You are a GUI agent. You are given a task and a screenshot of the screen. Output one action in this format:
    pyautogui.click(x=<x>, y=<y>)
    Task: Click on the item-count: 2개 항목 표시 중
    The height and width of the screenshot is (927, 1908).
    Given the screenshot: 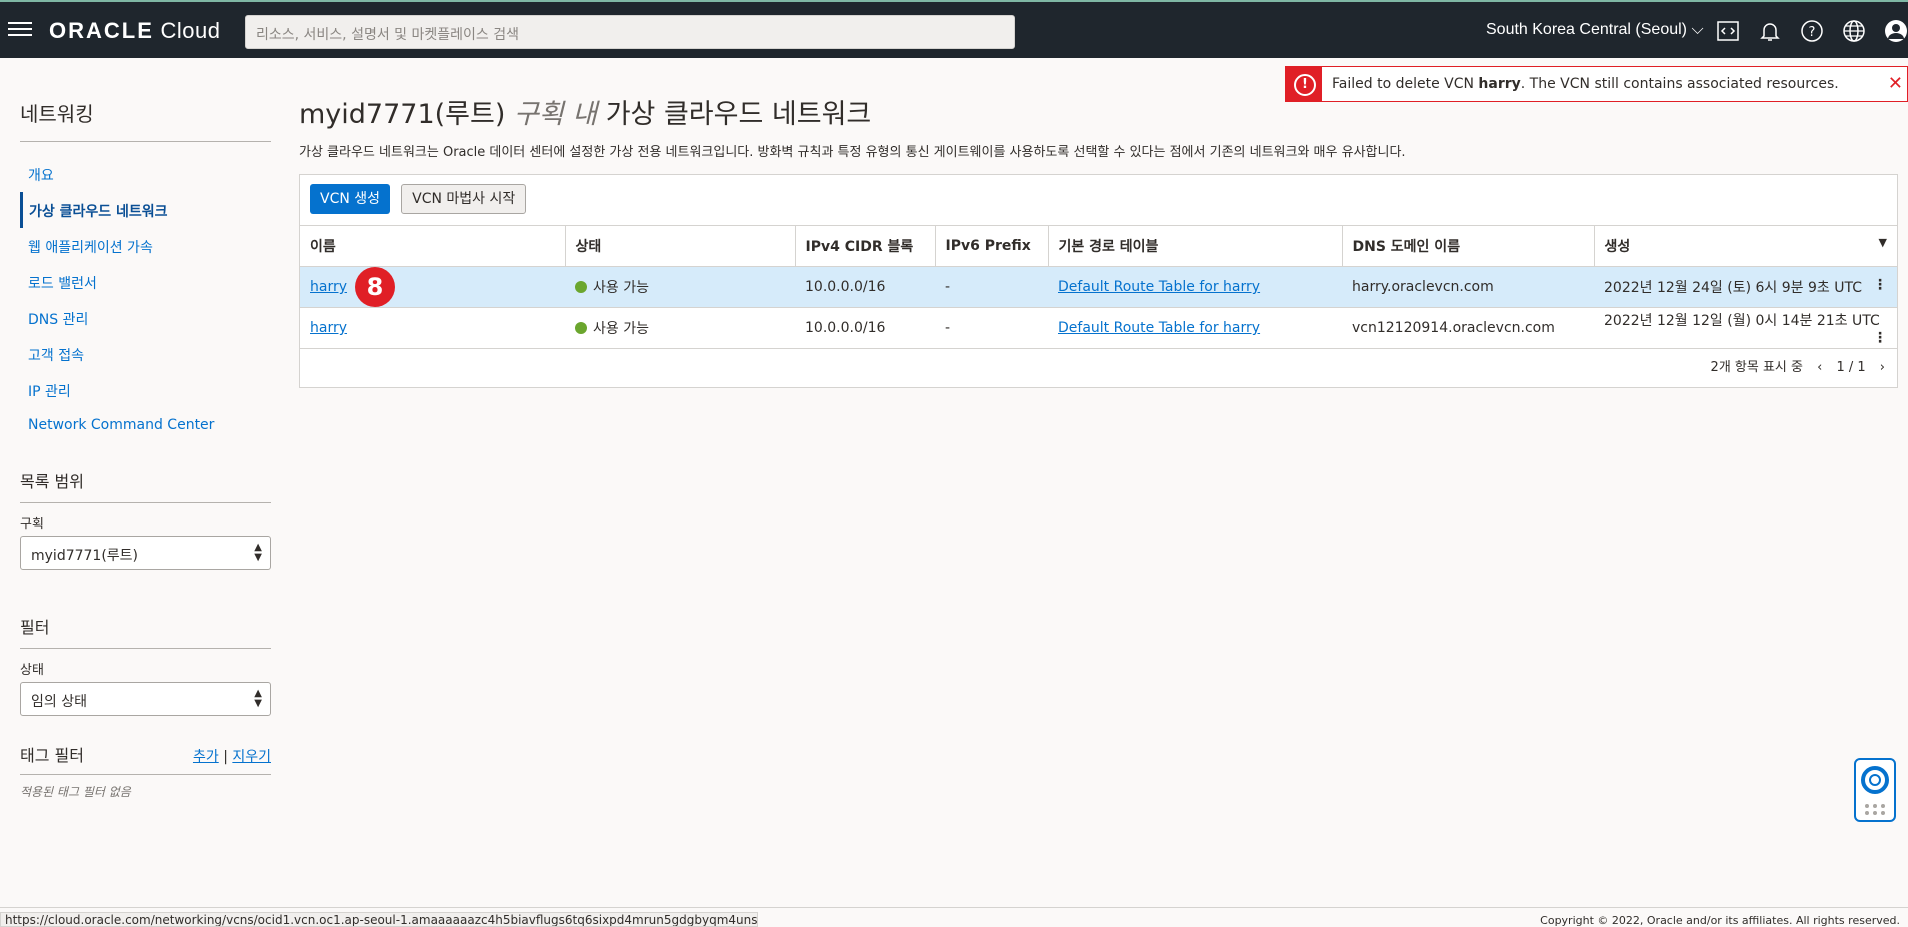 What is the action you would take?
    pyautogui.click(x=1756, y=367)
    